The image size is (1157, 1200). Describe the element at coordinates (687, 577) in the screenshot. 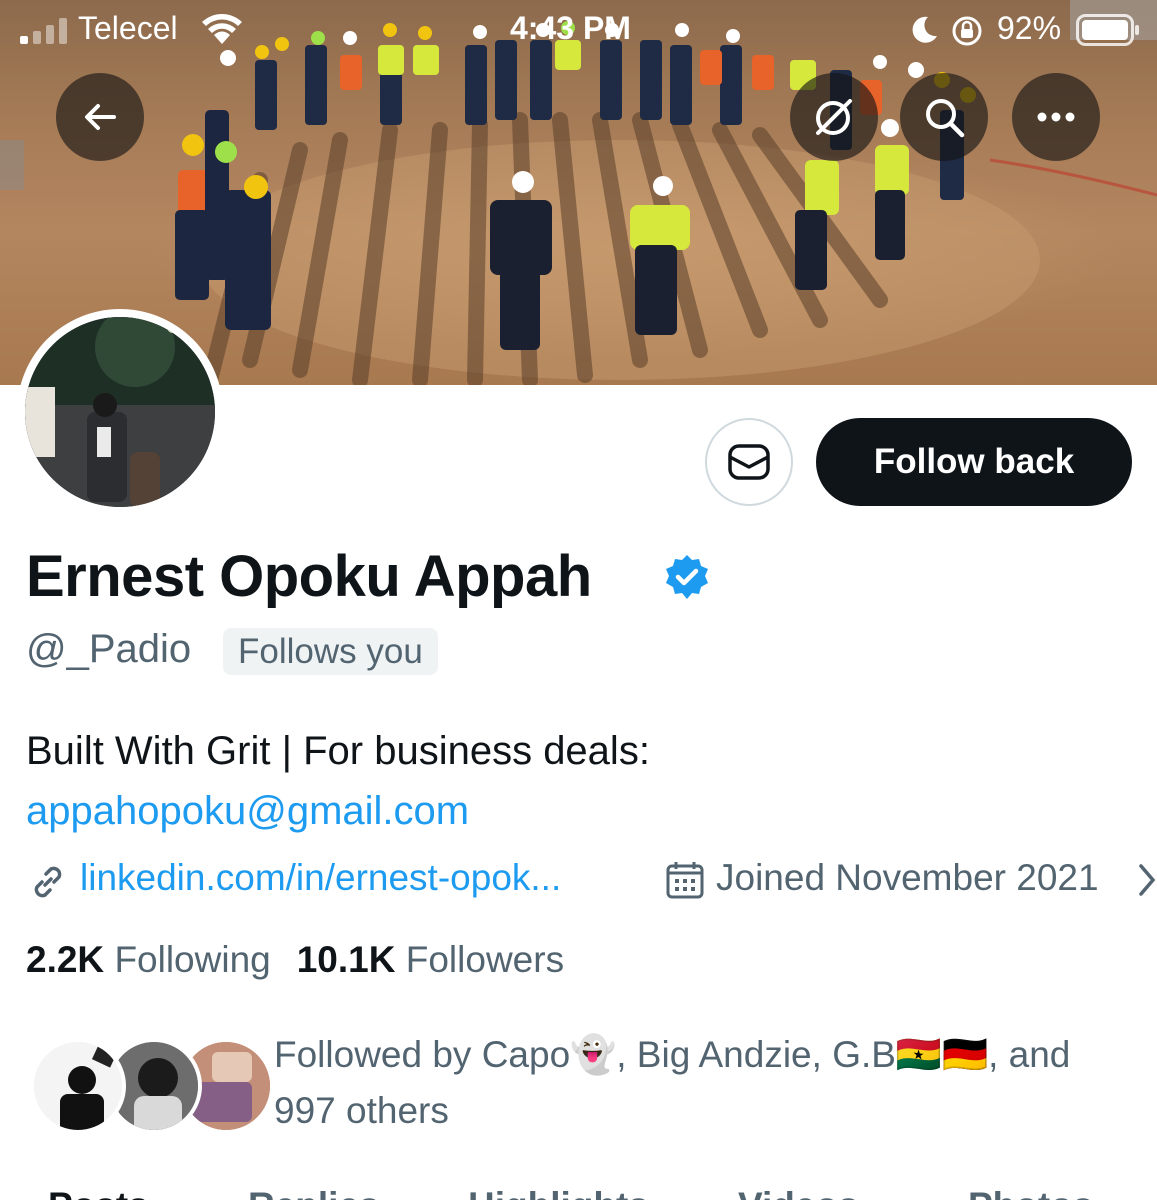

I see `verified-badge-icon` at that location.